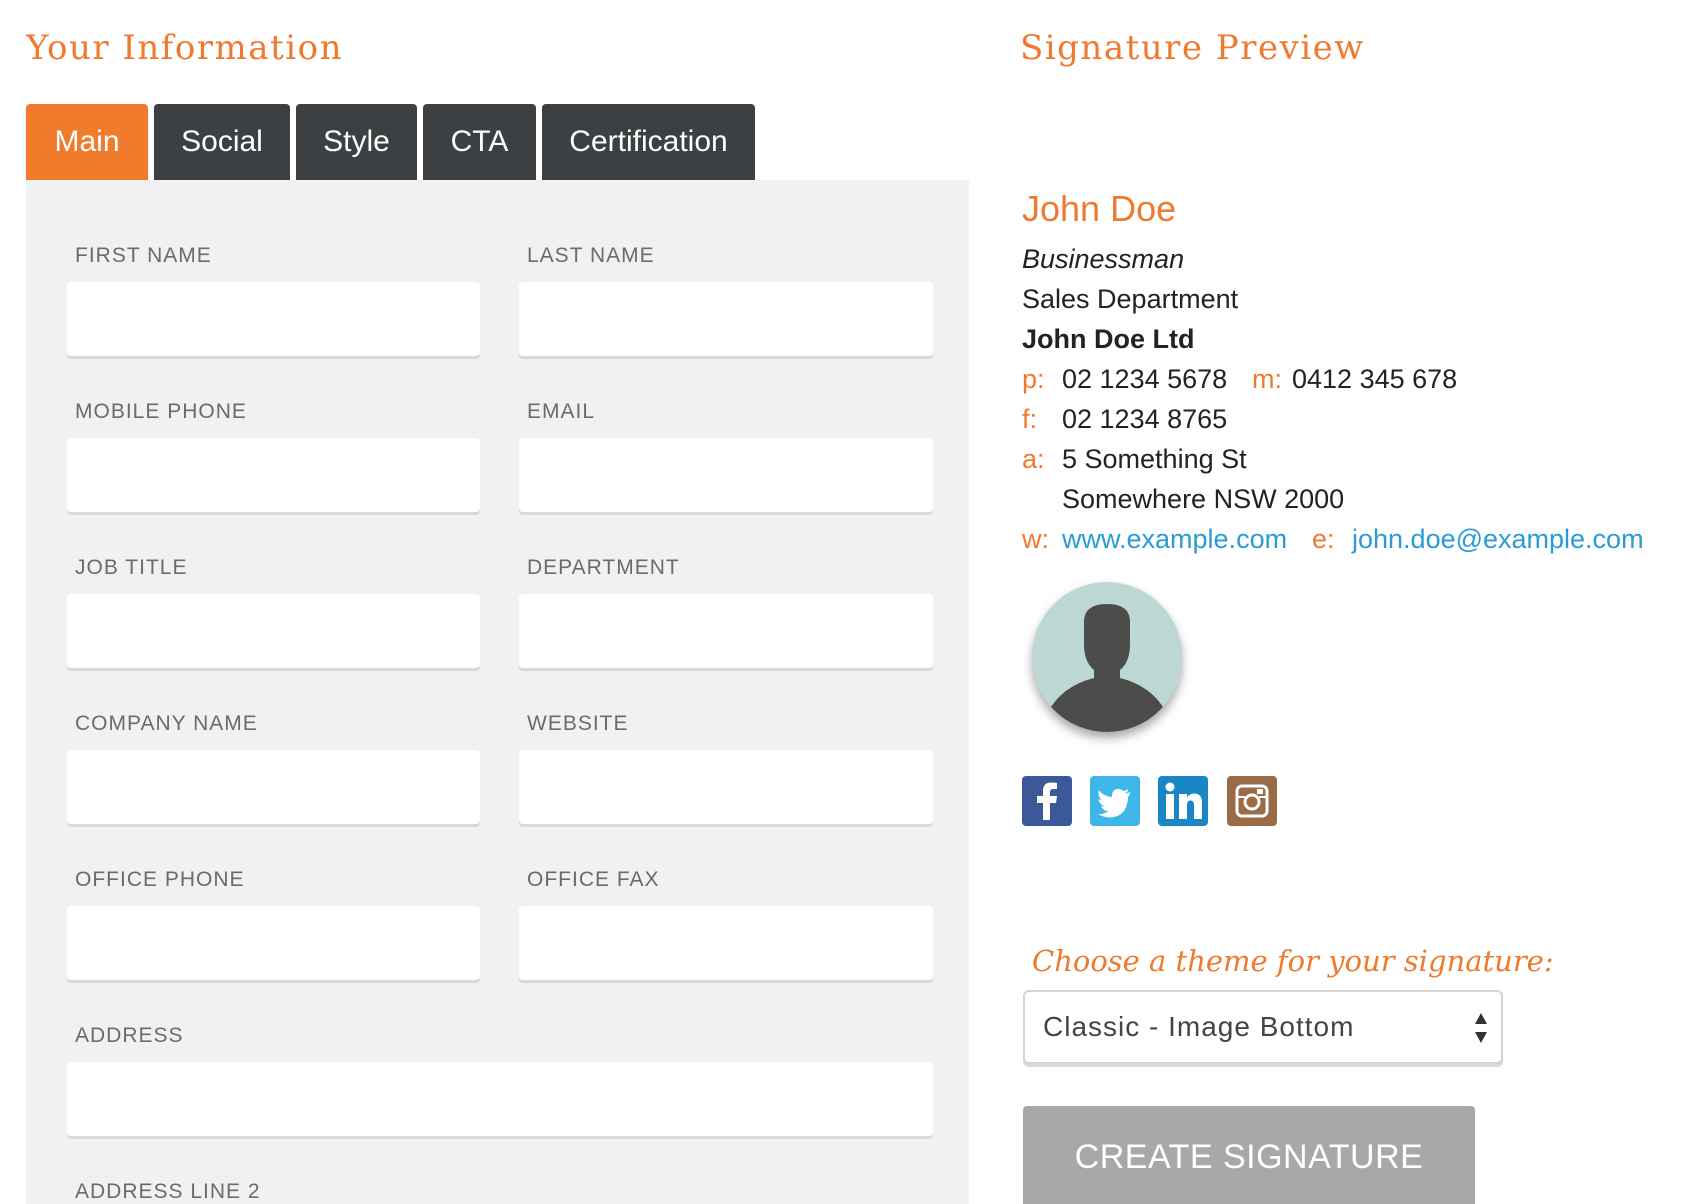 This screenshot has height=1204, width=1700. Describe the element at coordinates (273, 787) in the screenshot. I see `company-name-input` at that location.